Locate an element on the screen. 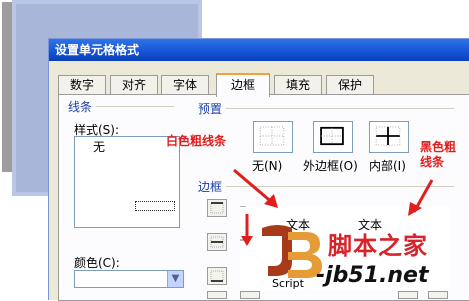  line-style-dotted is located at coordinates (155, 206).